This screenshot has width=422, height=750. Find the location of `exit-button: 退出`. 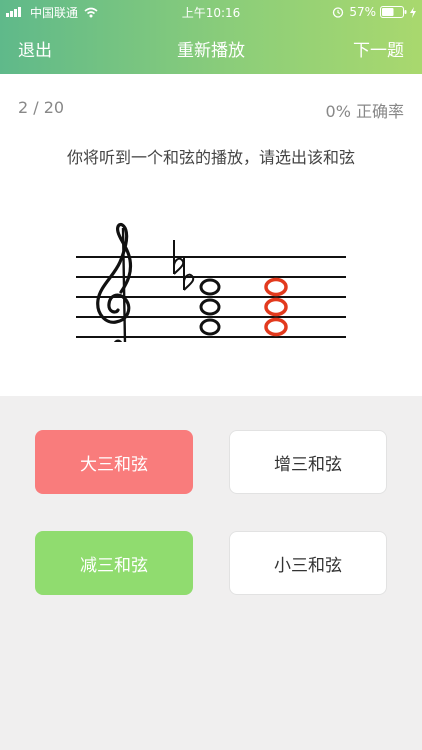

exit-button: 退出 is located at coordinates (26, 48).